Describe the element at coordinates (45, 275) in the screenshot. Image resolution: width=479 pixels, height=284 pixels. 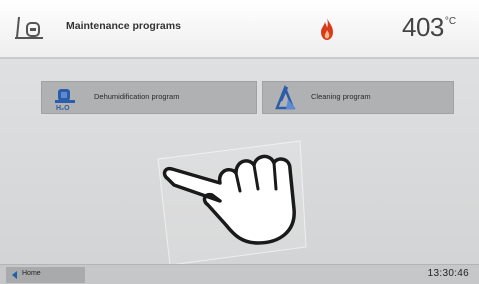
I see `home-button: Home` at that location.